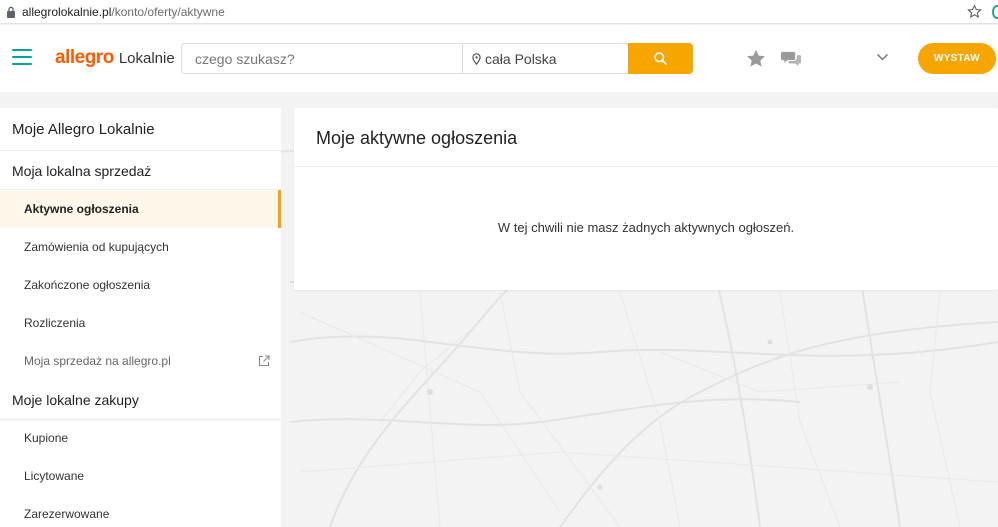  I want to click on sidebar-section-purchases: Moje lokalne zakupy, so click(140, 399).